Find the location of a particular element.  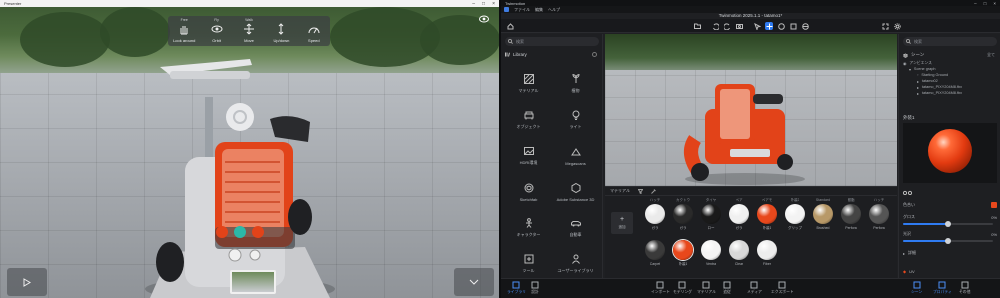

material-thumbnail: カクトウ ガラ is located at coordinates (683, 216).